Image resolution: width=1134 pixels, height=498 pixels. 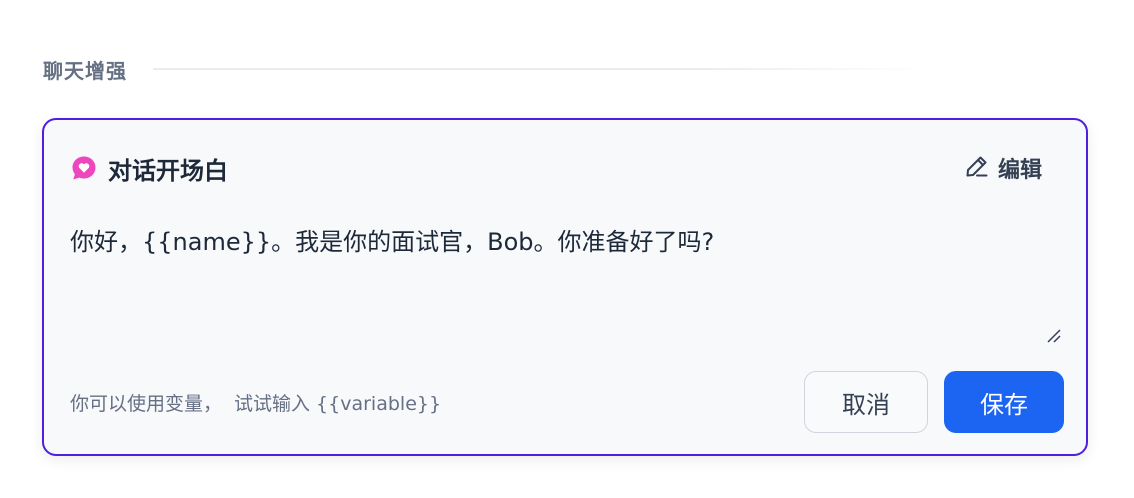 What do you see at coordinates (338, 403) in the screenshot?
I see `variable-hint-example: 试试输入 {{variable}}` at bounding box center [338, 403].